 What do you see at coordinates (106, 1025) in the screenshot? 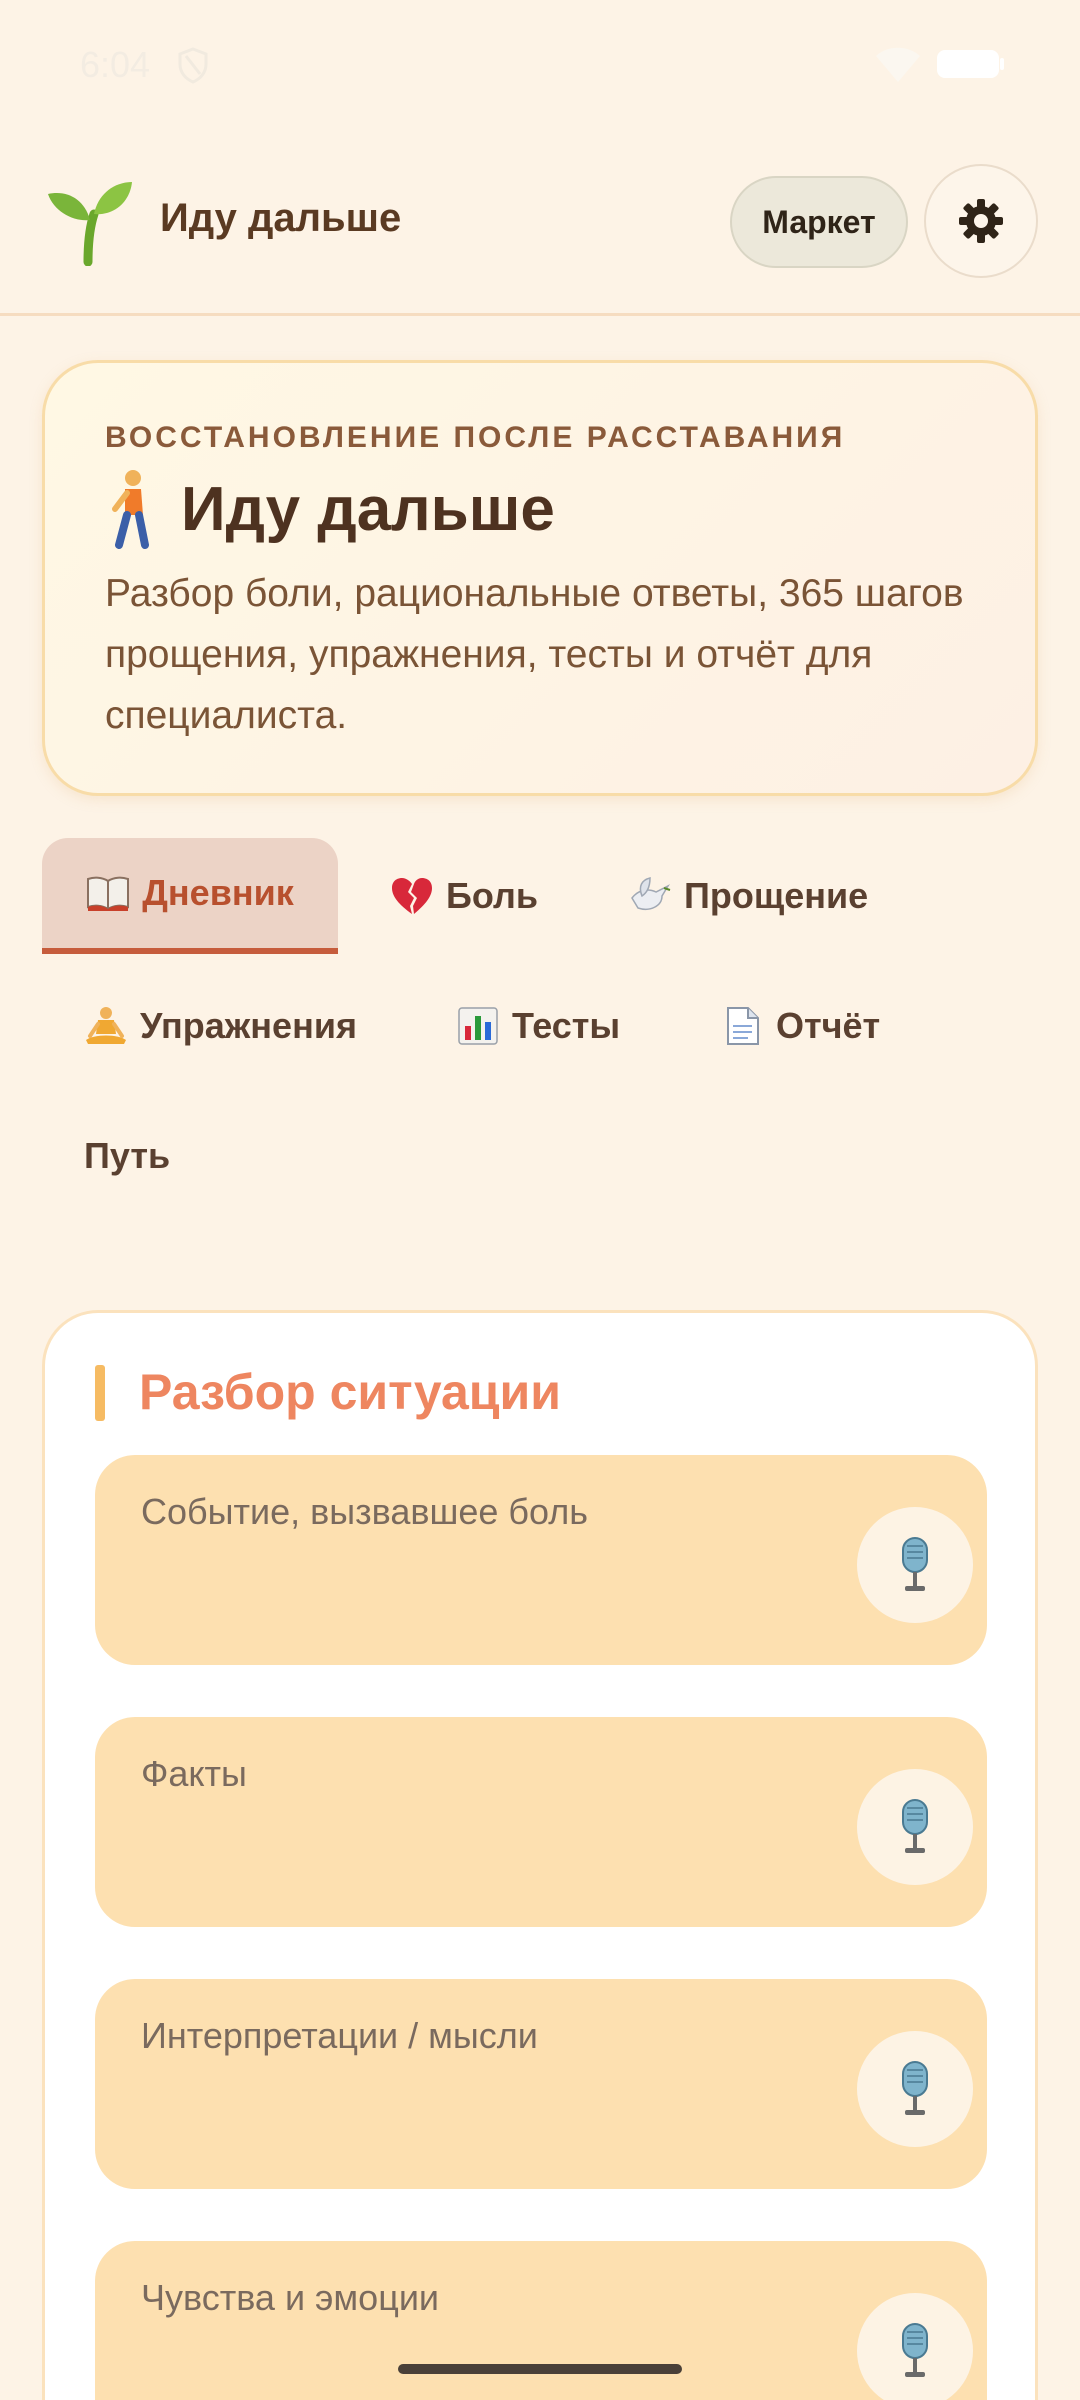
I see `meditation-icon` at bounding box center [106, 1025].